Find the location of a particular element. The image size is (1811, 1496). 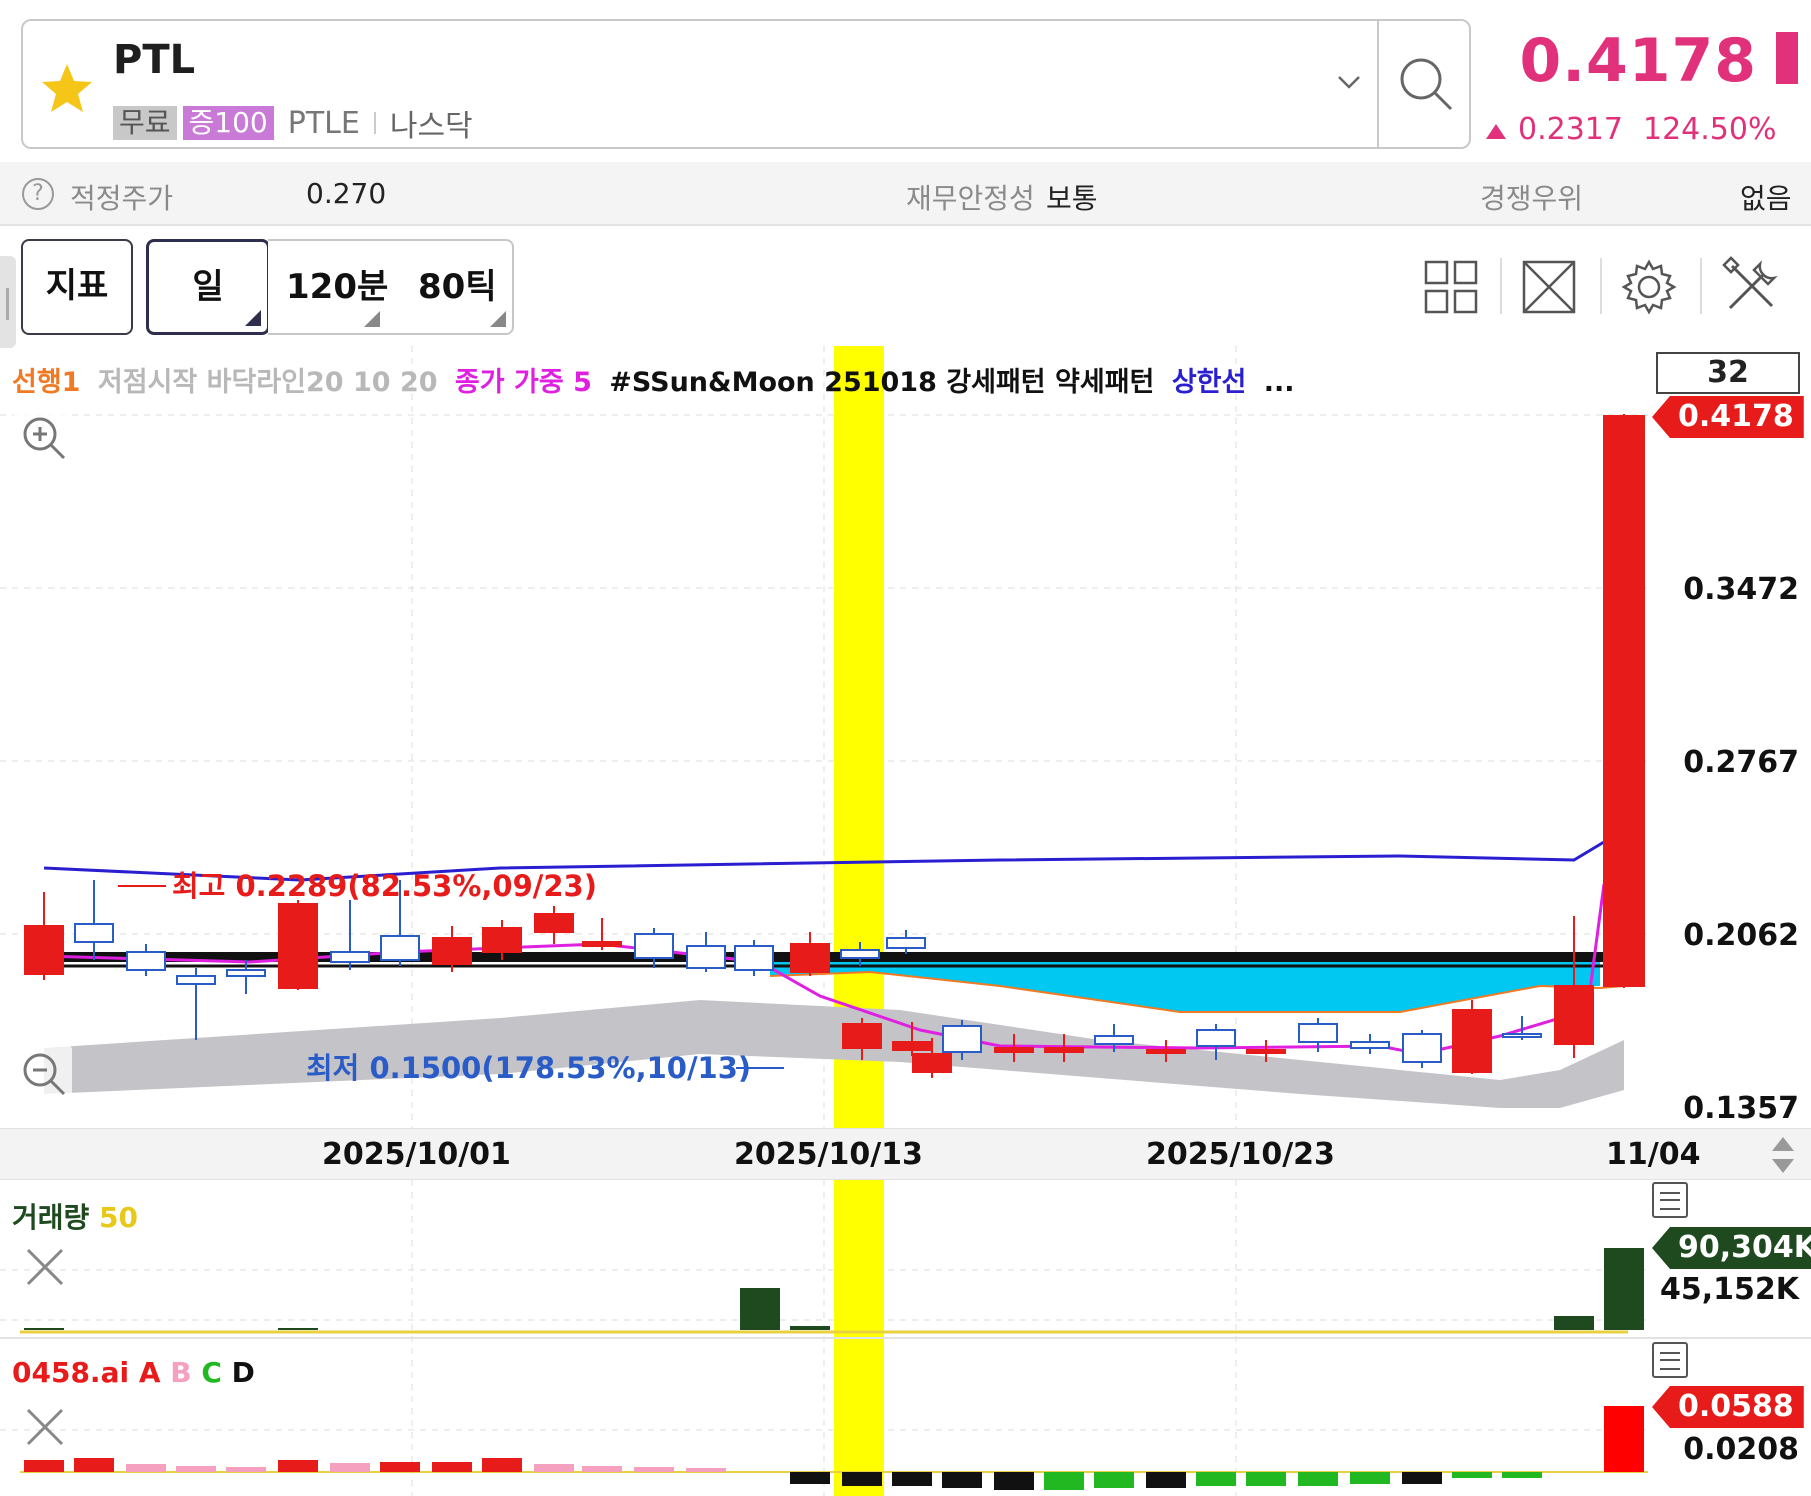

volume-pane-title: 거래량 50 is located at coordinates (75, 1216).